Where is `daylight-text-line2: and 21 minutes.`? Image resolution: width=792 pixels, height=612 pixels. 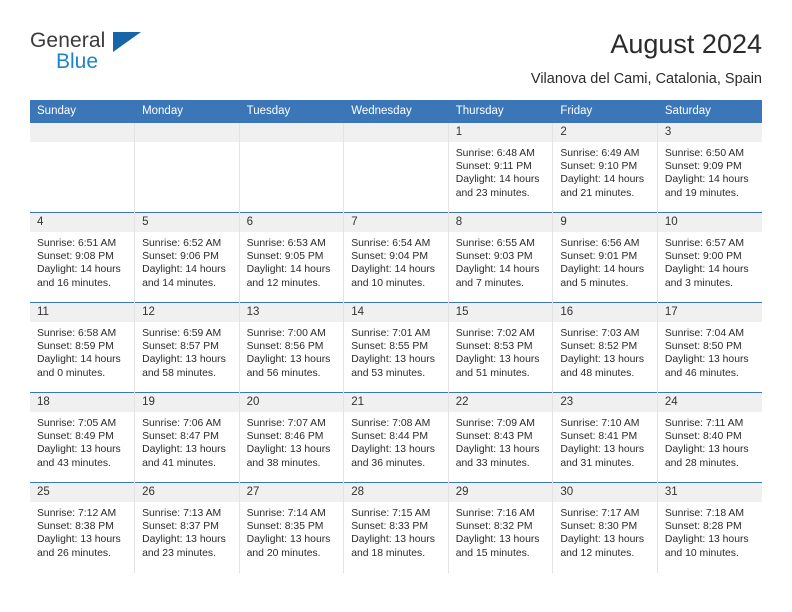 daylight-text-line2: and 21 minutes. is located at coordinates (597, 193).